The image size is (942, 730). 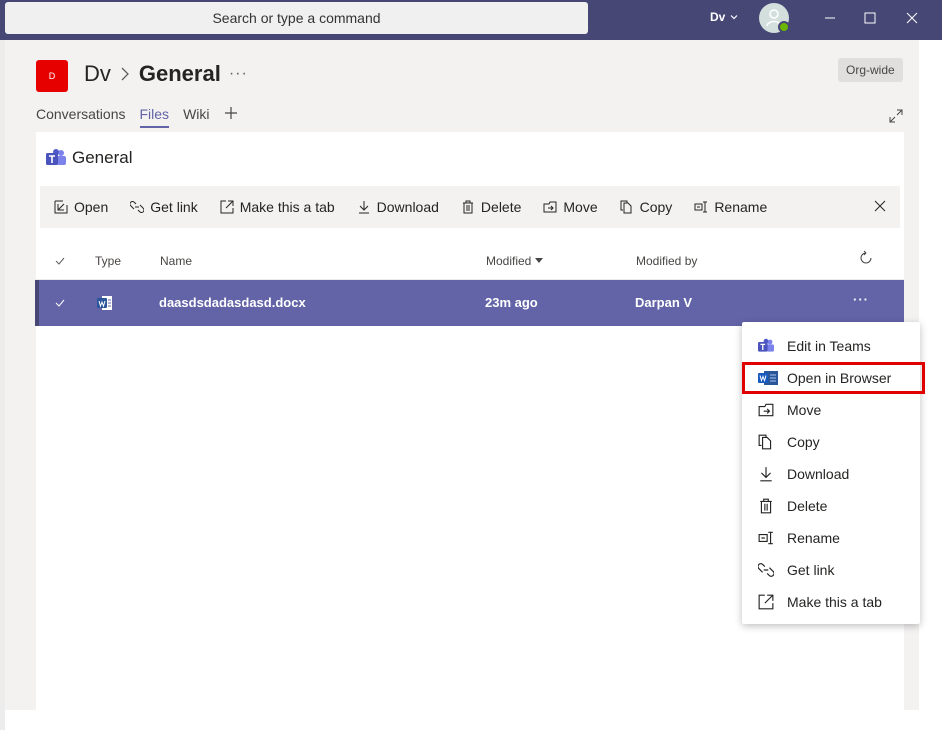 I want to click on make-tab-button: Make this a tab, so click(x=277, y=207).